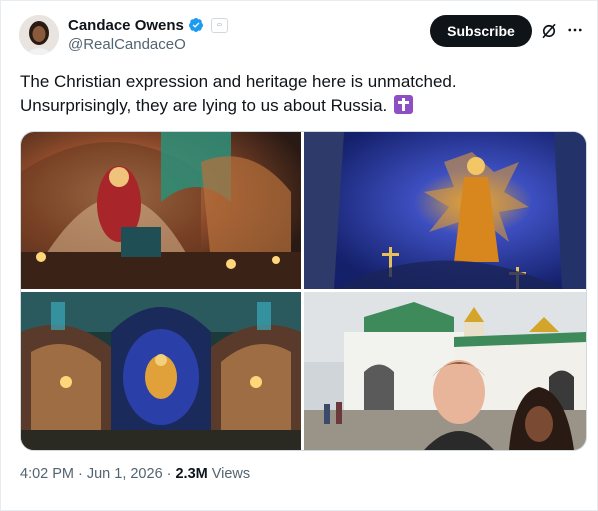  What do you see at coordinates (219, 25) in the screenshot?
I see `affiliate-badge-icon: ▭` at bounding box center [219, 25].